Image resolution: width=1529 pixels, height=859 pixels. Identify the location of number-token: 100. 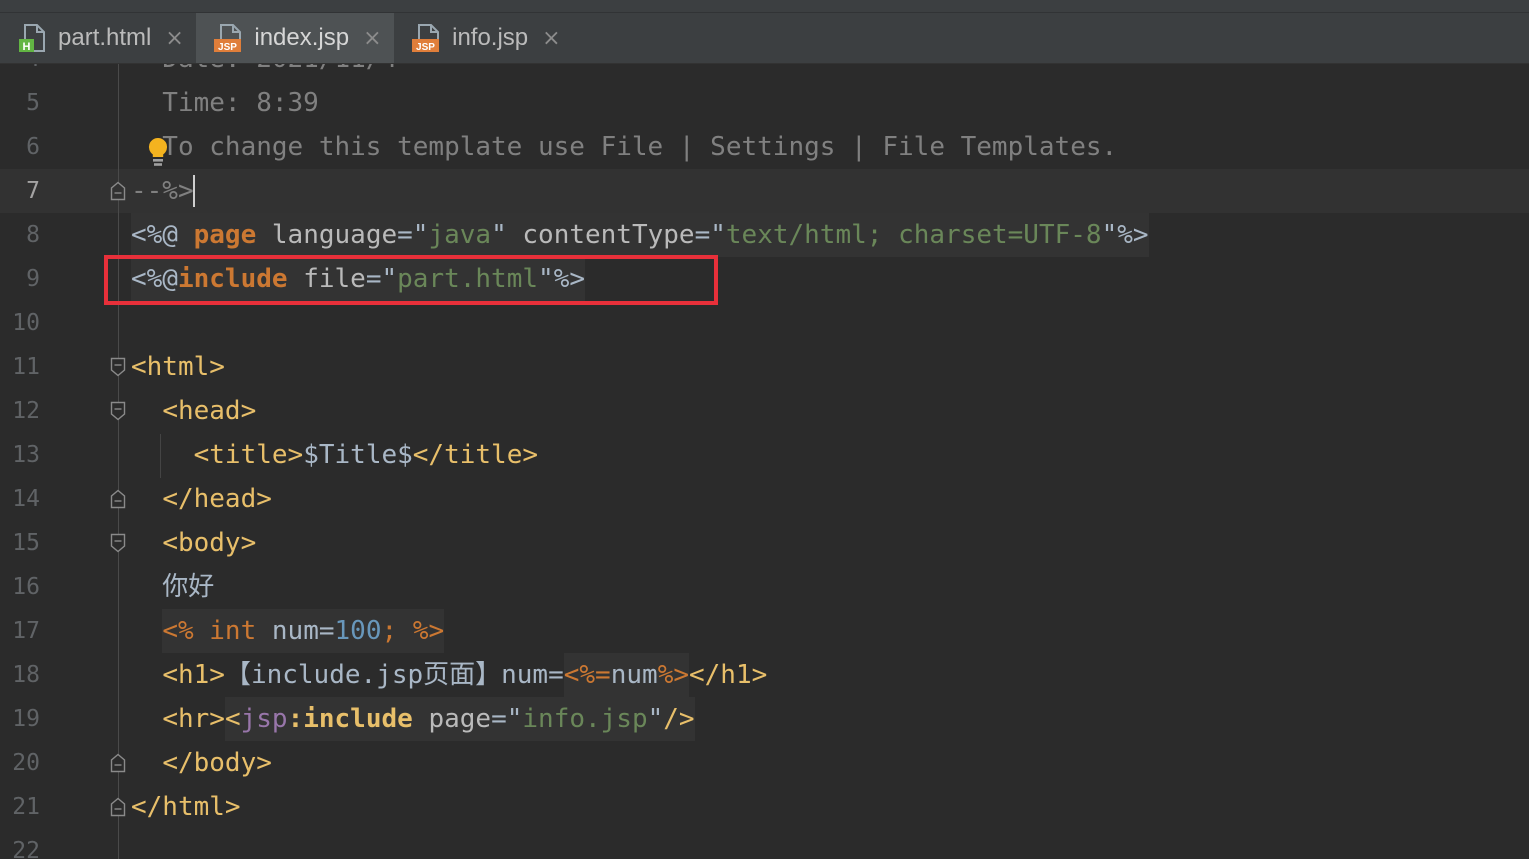
(358, 631).